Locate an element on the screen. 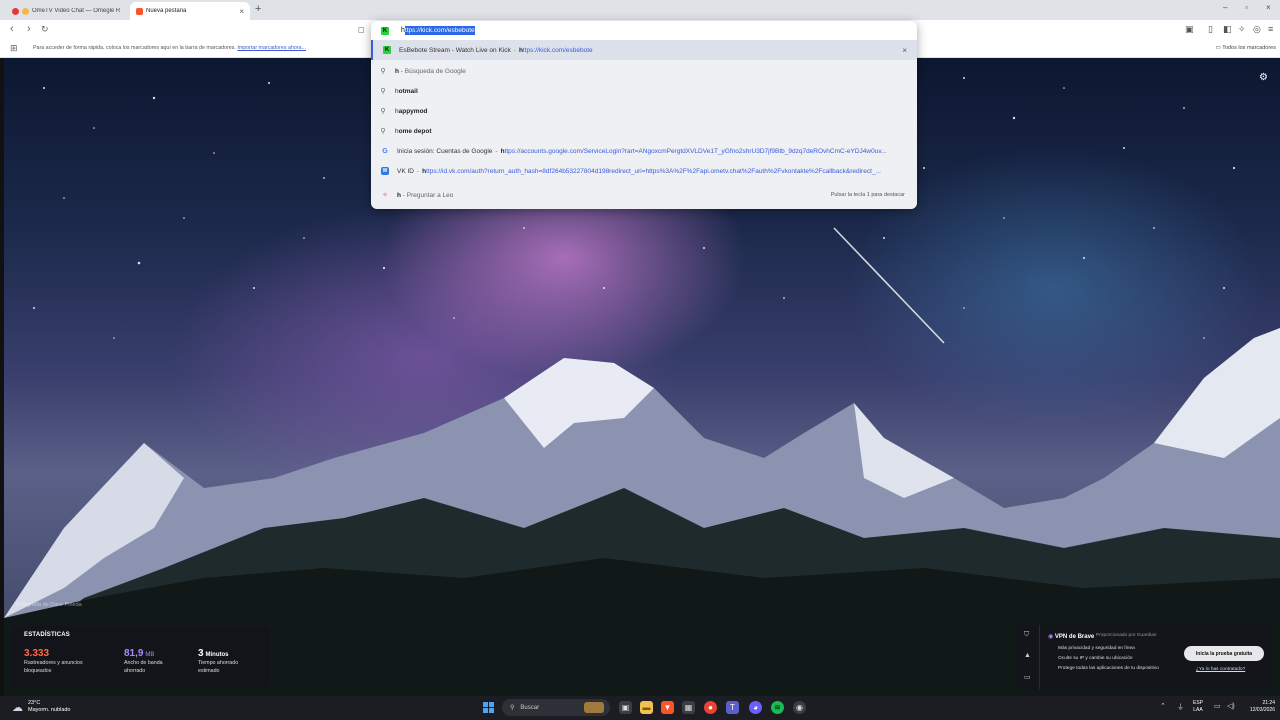  vpn-already-purchased-link: ¿Ya lo has contratado? is located at coordinates (1220, 669).